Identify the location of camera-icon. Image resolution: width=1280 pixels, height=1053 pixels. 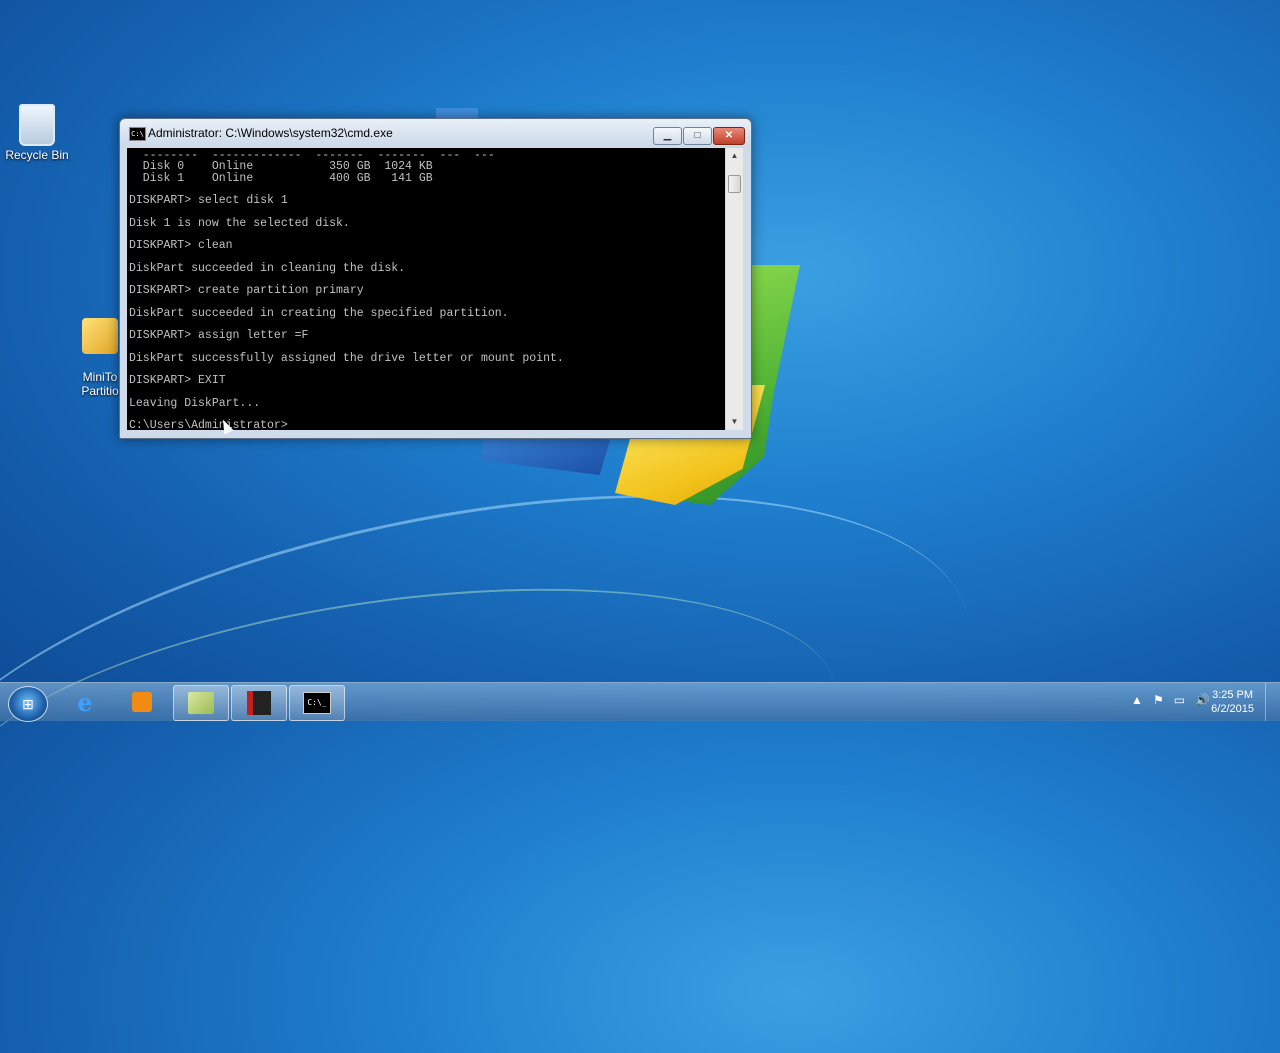
(259, 703).